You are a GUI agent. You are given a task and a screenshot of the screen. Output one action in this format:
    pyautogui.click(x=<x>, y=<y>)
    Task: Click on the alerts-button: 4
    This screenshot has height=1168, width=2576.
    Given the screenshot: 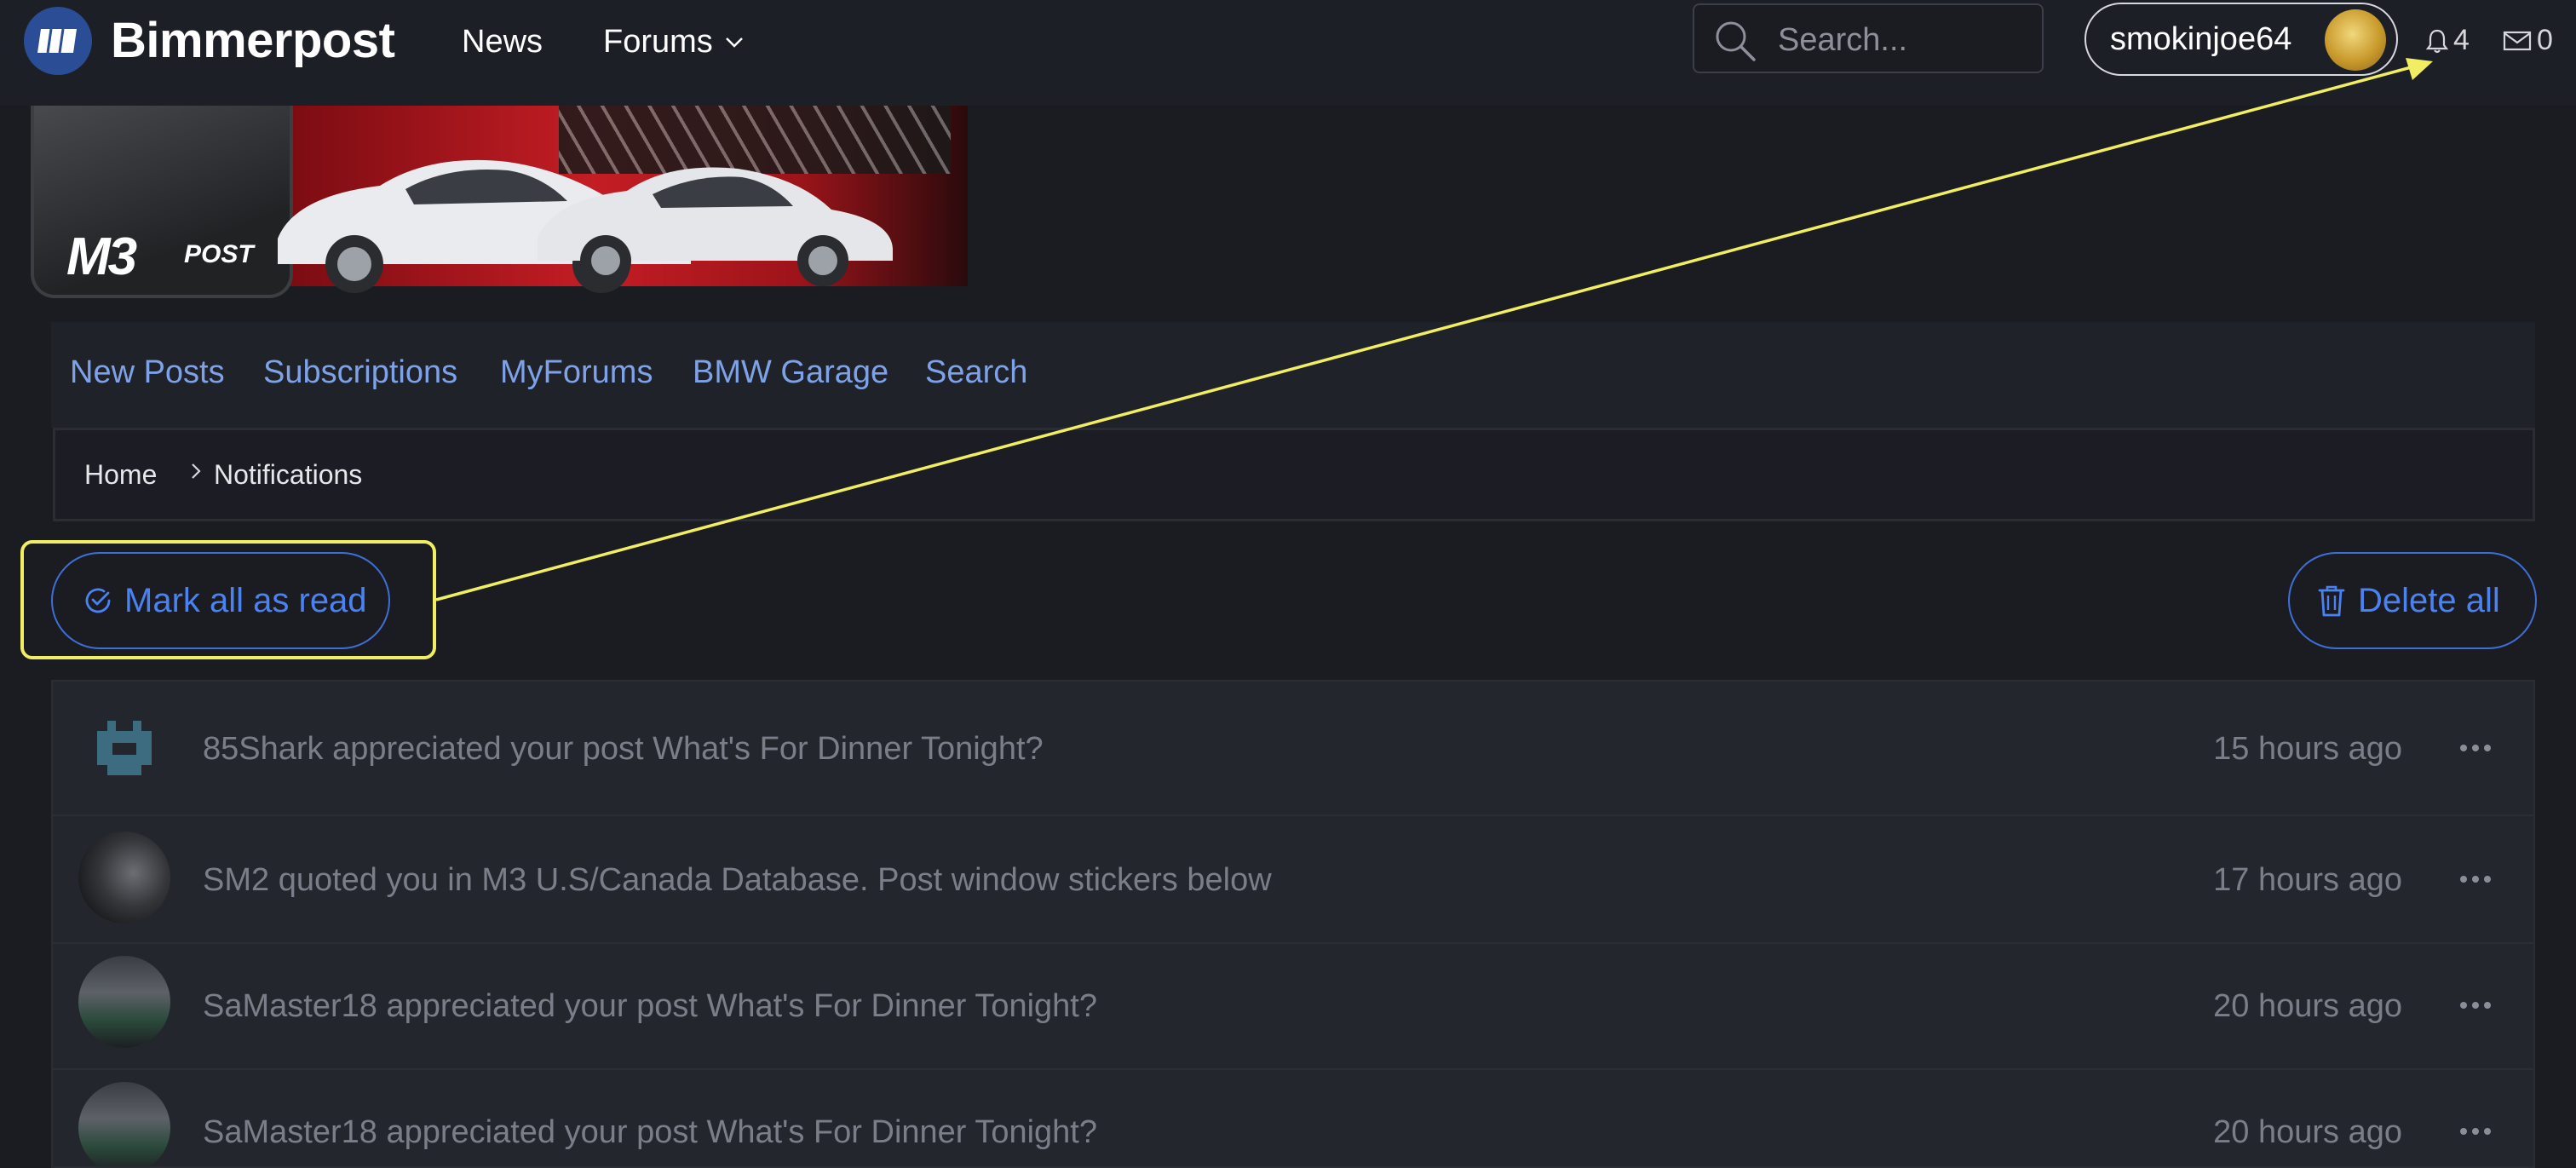 What is the action you would take?
    pyautogui.click(x=2448, y=40)
    